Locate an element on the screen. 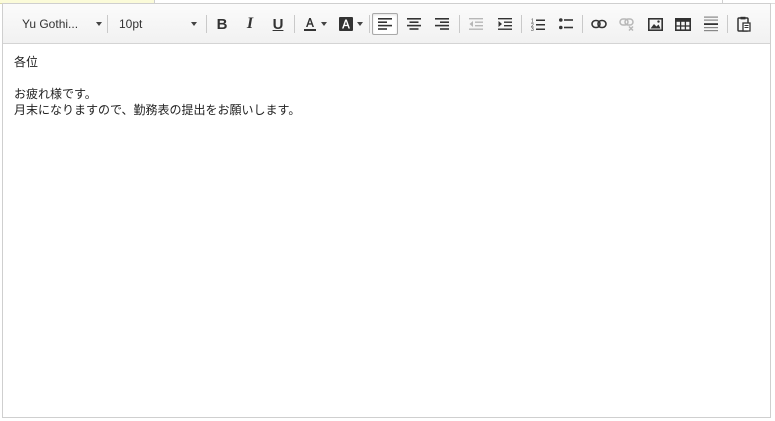 The height and width of the screenshot is (421, 775). outdent-icon is located at coordinates (476, 24).